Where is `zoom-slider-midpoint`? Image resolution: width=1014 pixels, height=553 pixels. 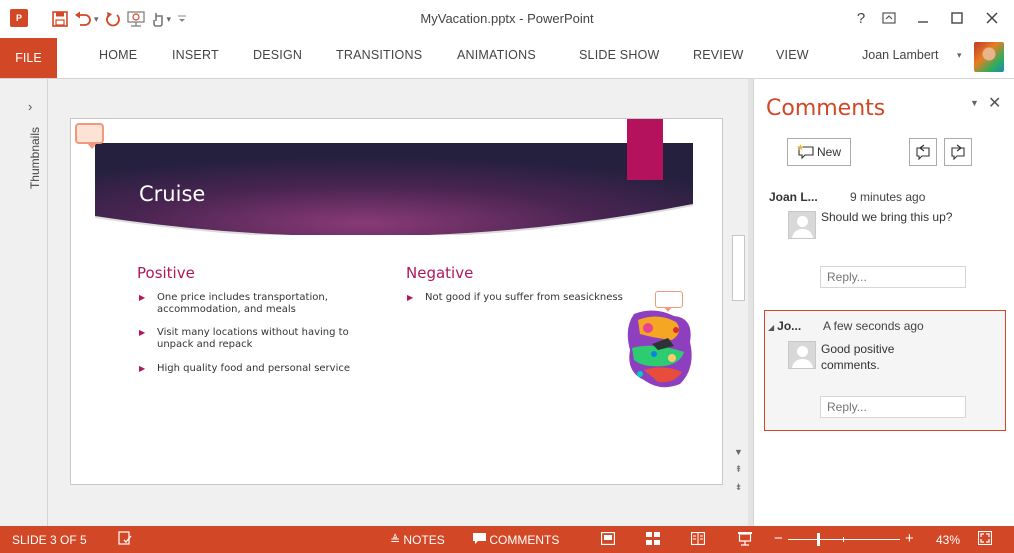
zoom-slider-midpoint is located at coordinates (843, 539).